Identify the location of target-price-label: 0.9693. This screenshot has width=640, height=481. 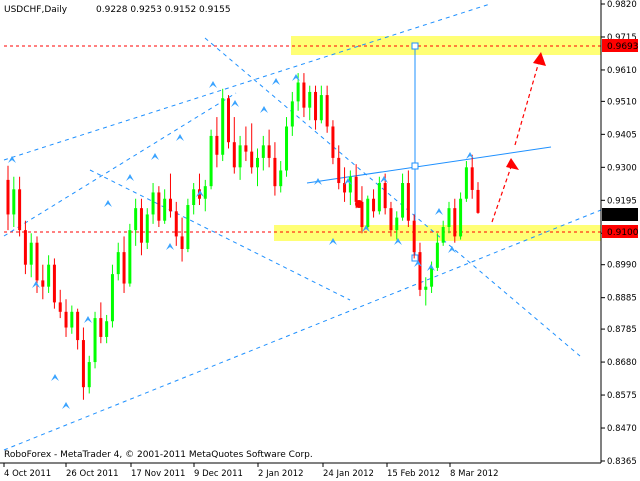
(623, 47).